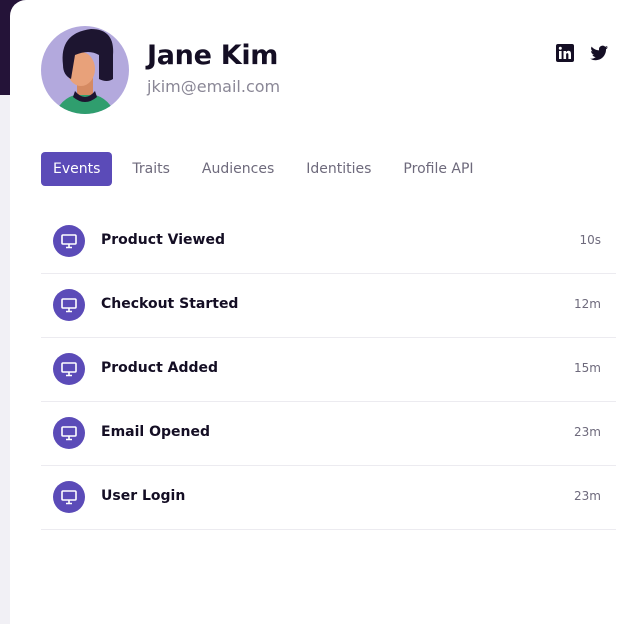 This screenshot has width=624, height=624. I want to click on event-row: Email Opened 23m, so click(328, 434).